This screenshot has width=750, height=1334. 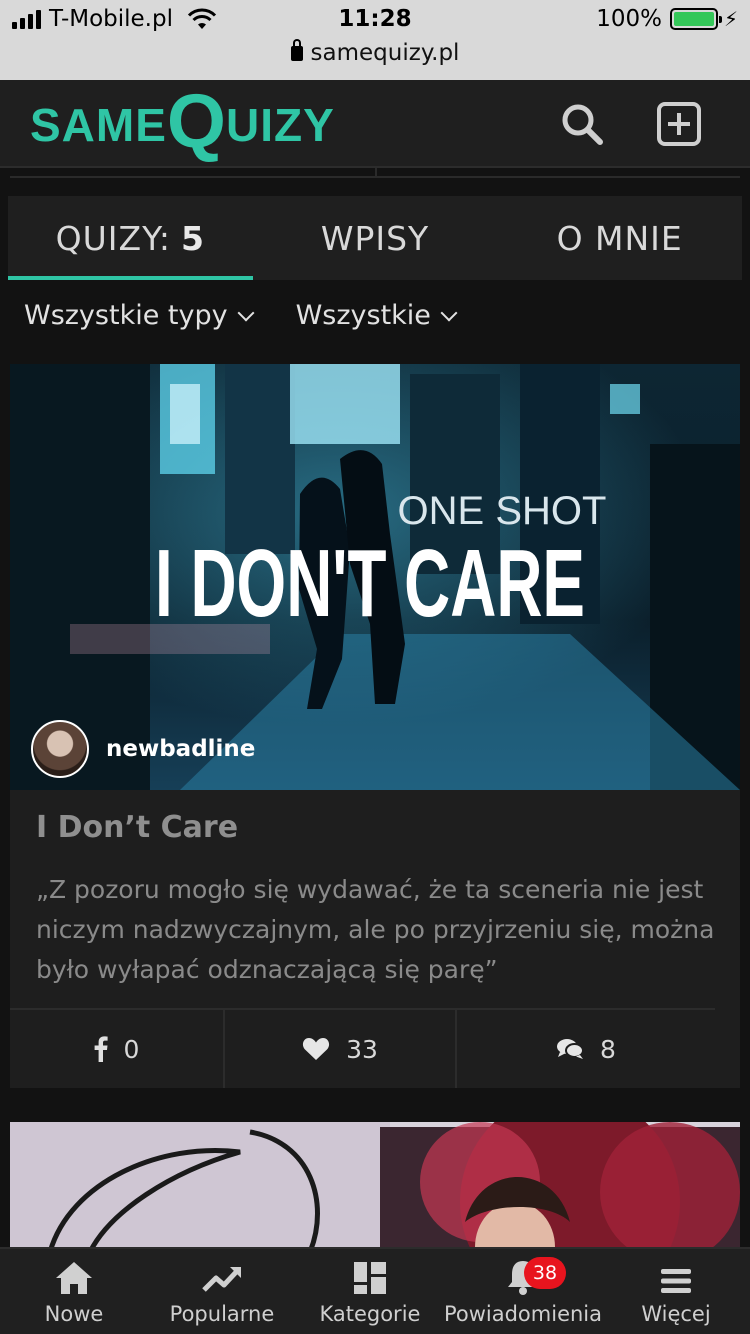 I want to click on url-bar: samequizy.pl, so click(x=375, y=52).